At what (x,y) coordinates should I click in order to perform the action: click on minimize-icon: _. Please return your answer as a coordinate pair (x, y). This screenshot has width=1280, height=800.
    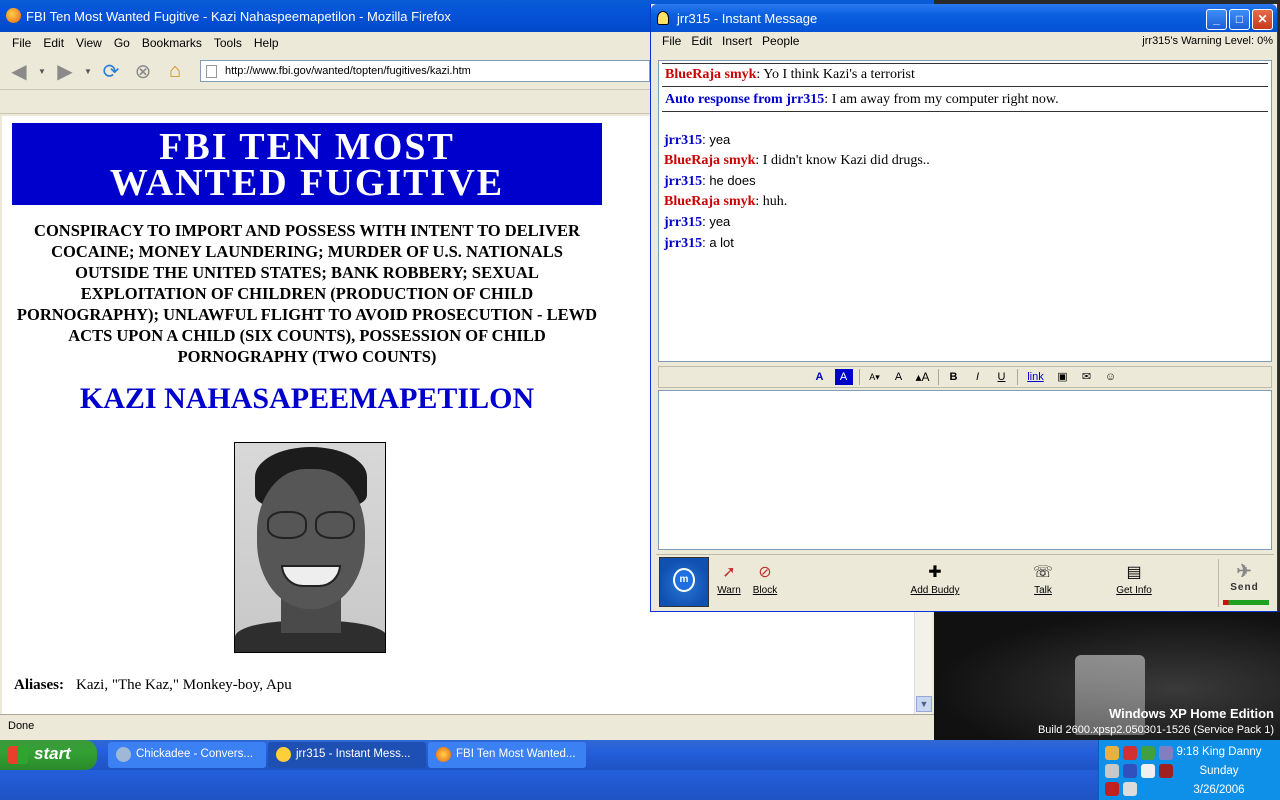
    Looking at the image, I should click on (1216, 19).